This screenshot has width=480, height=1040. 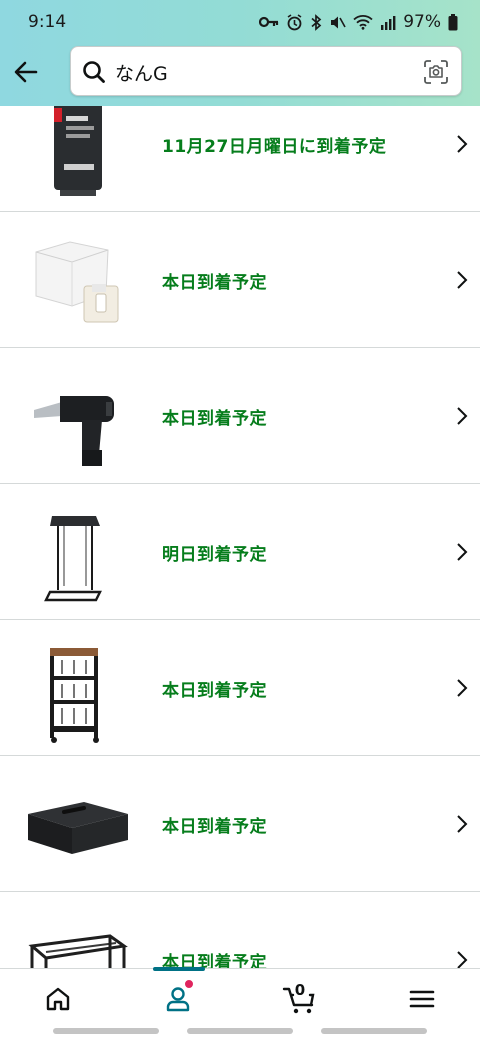 I want to click on list-item: 明日到着予定, so click(x=240, y=552).